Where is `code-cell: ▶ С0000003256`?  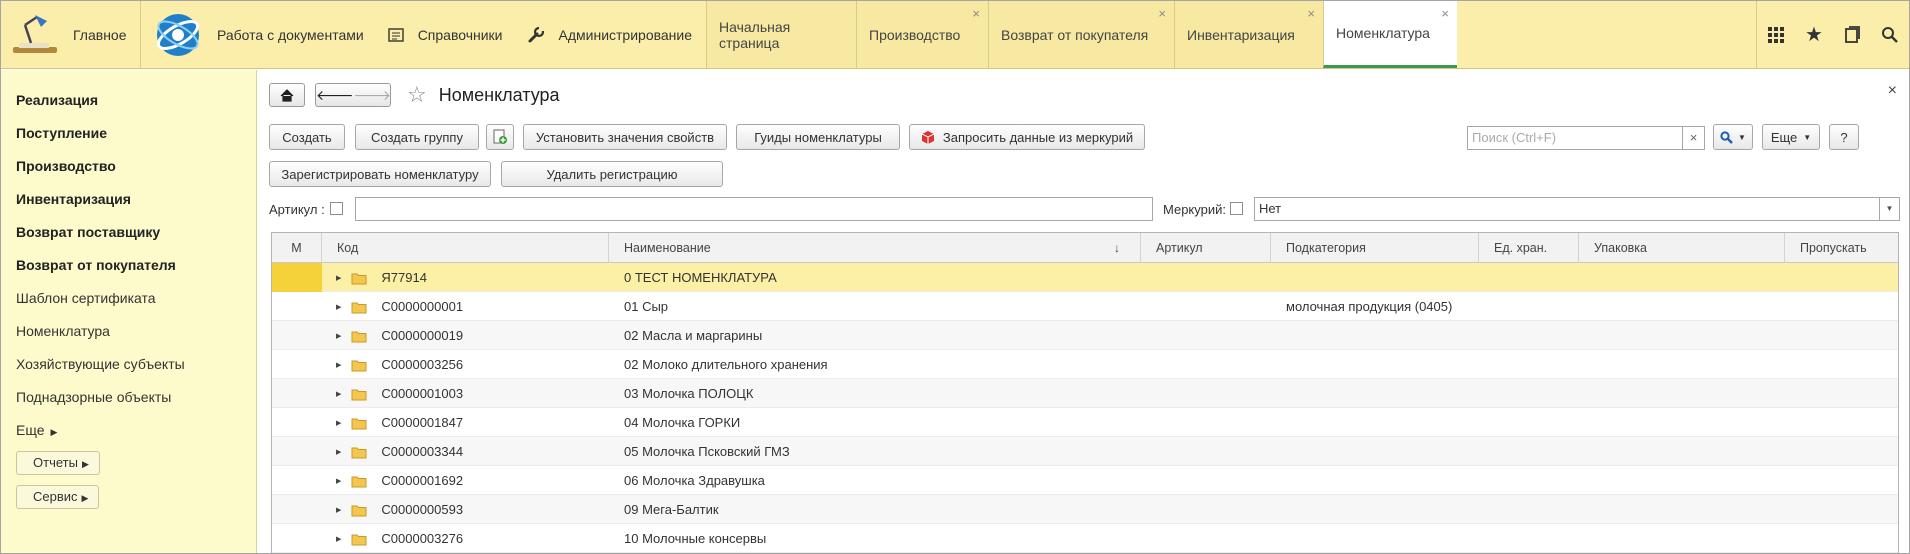
code-cell: ▶ С0000003256 is located at coordinates (465, 364).